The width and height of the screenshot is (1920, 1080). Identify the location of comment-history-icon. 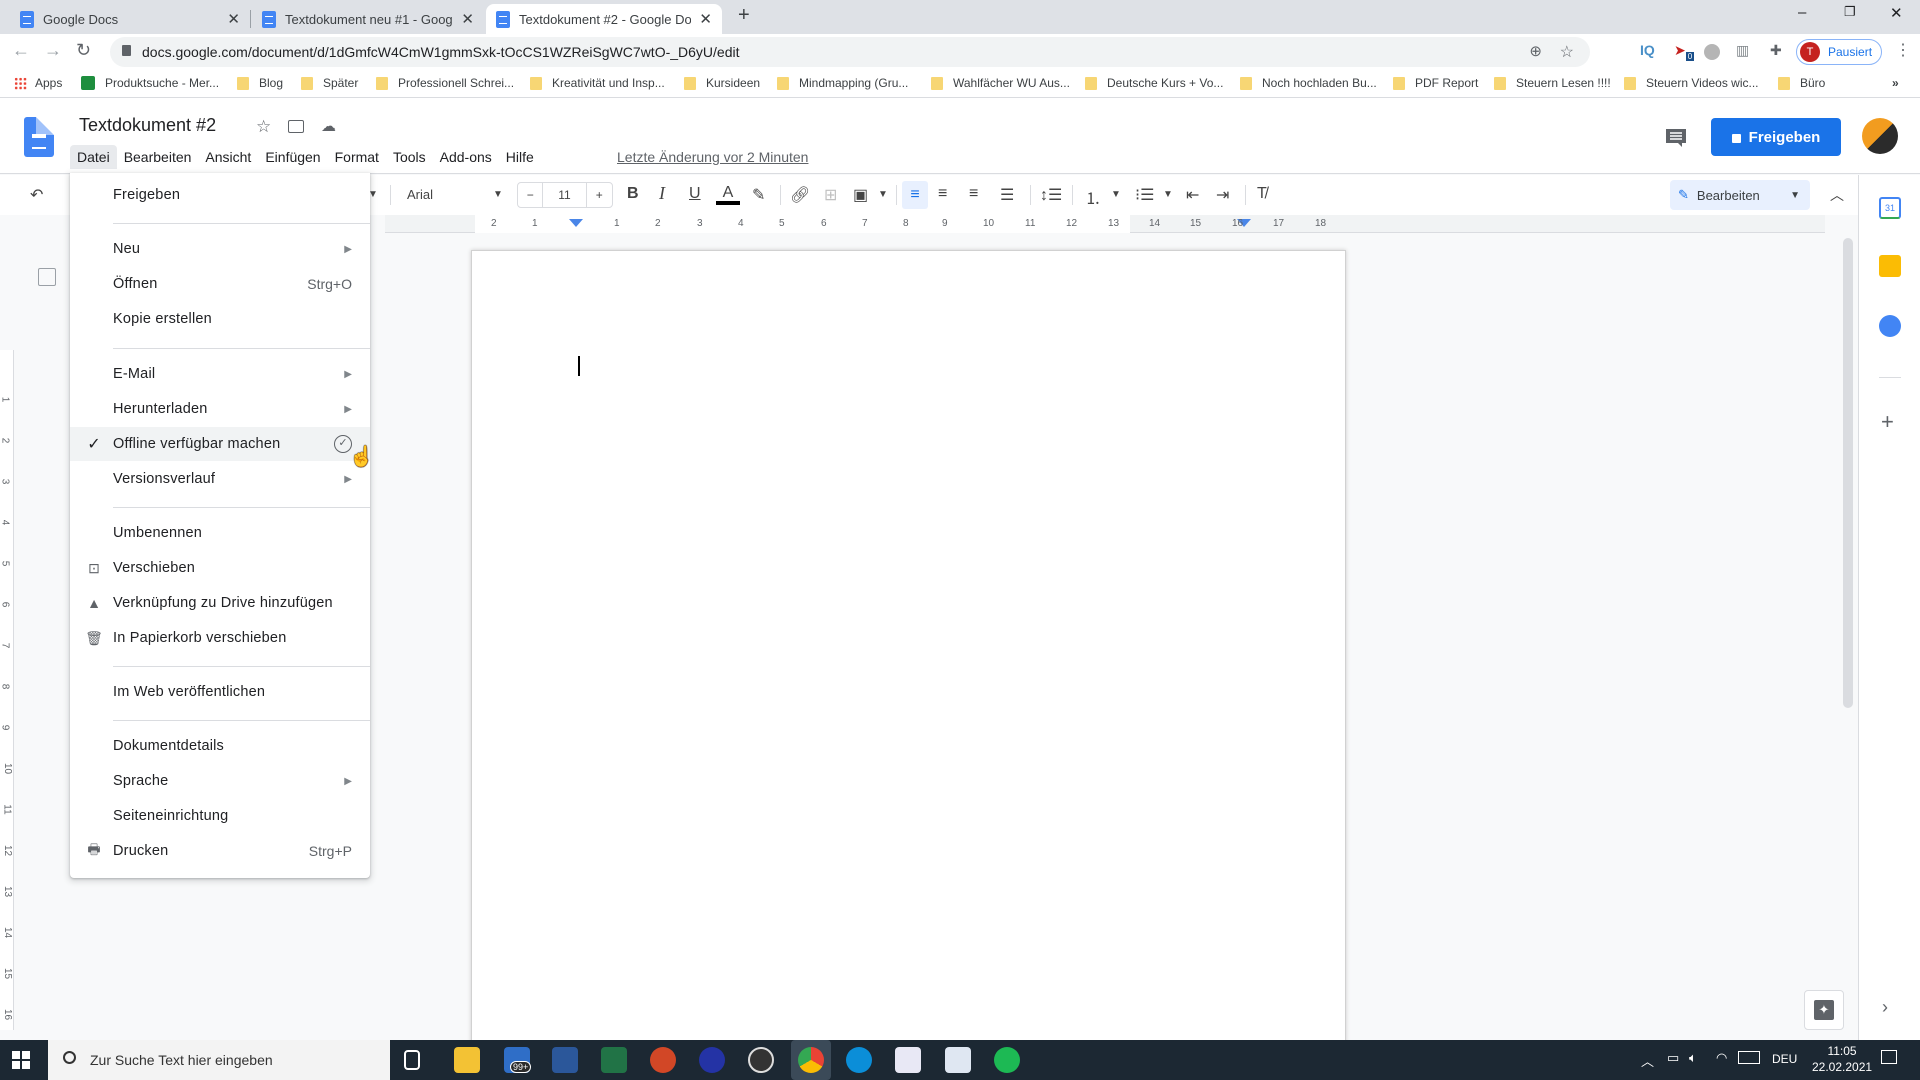
(1676, 137).